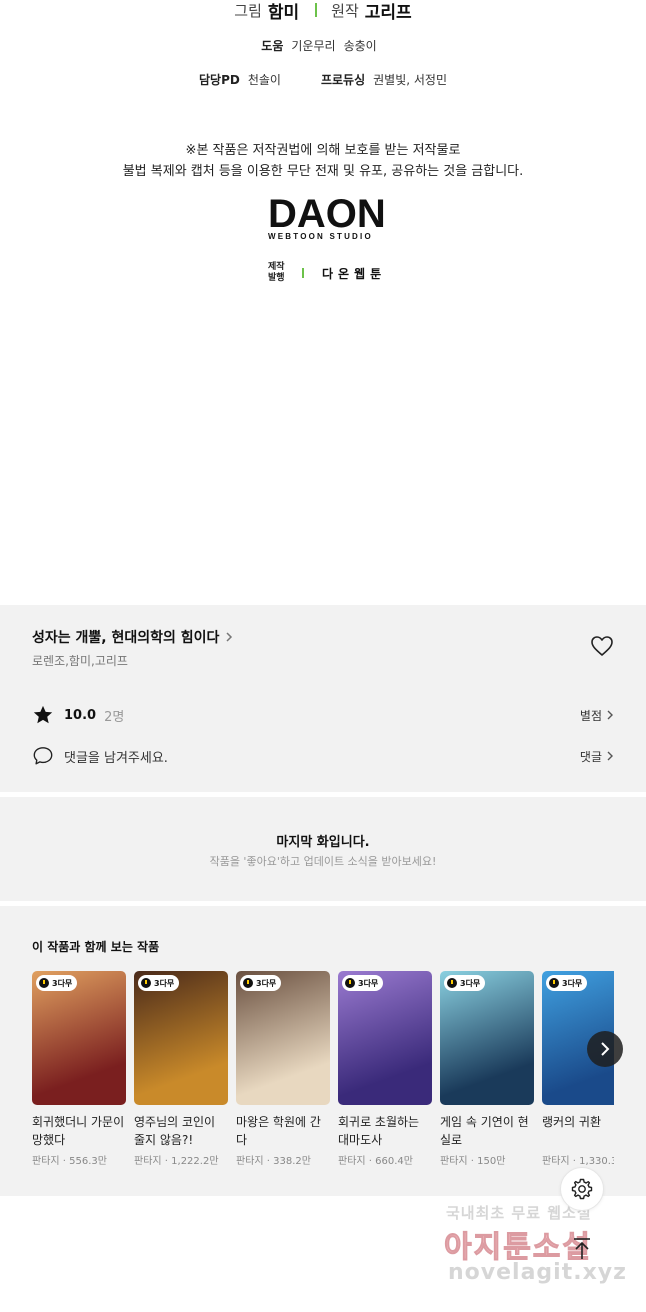 This screenshot has height=1312, width=646. I want to click on recommendation-card: 3다무랭커의 귀환판타지 · 1,330.3만, so click(578, 1069).